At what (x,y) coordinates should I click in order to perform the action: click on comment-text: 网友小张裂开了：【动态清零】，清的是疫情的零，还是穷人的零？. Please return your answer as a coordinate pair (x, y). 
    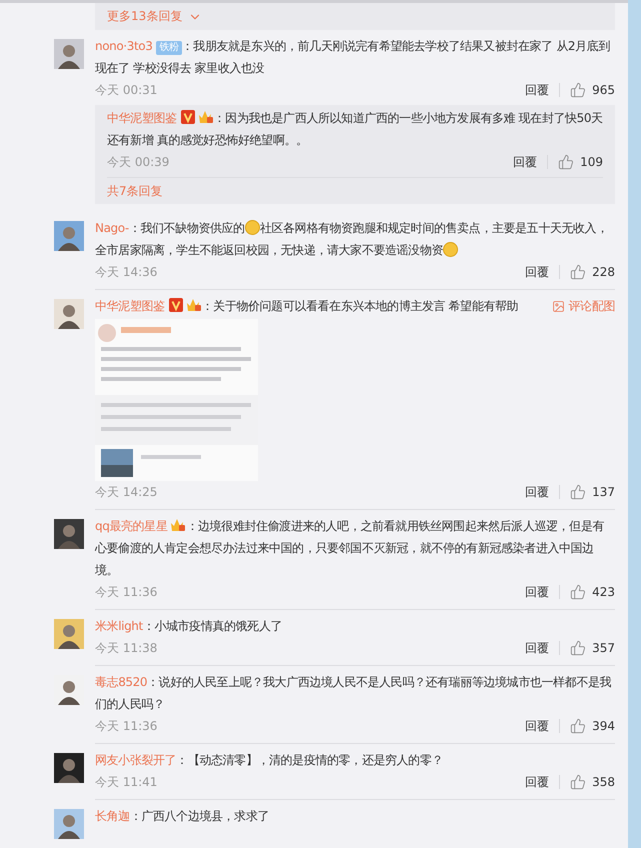
    Looking at the image, I should click on (269, 760).